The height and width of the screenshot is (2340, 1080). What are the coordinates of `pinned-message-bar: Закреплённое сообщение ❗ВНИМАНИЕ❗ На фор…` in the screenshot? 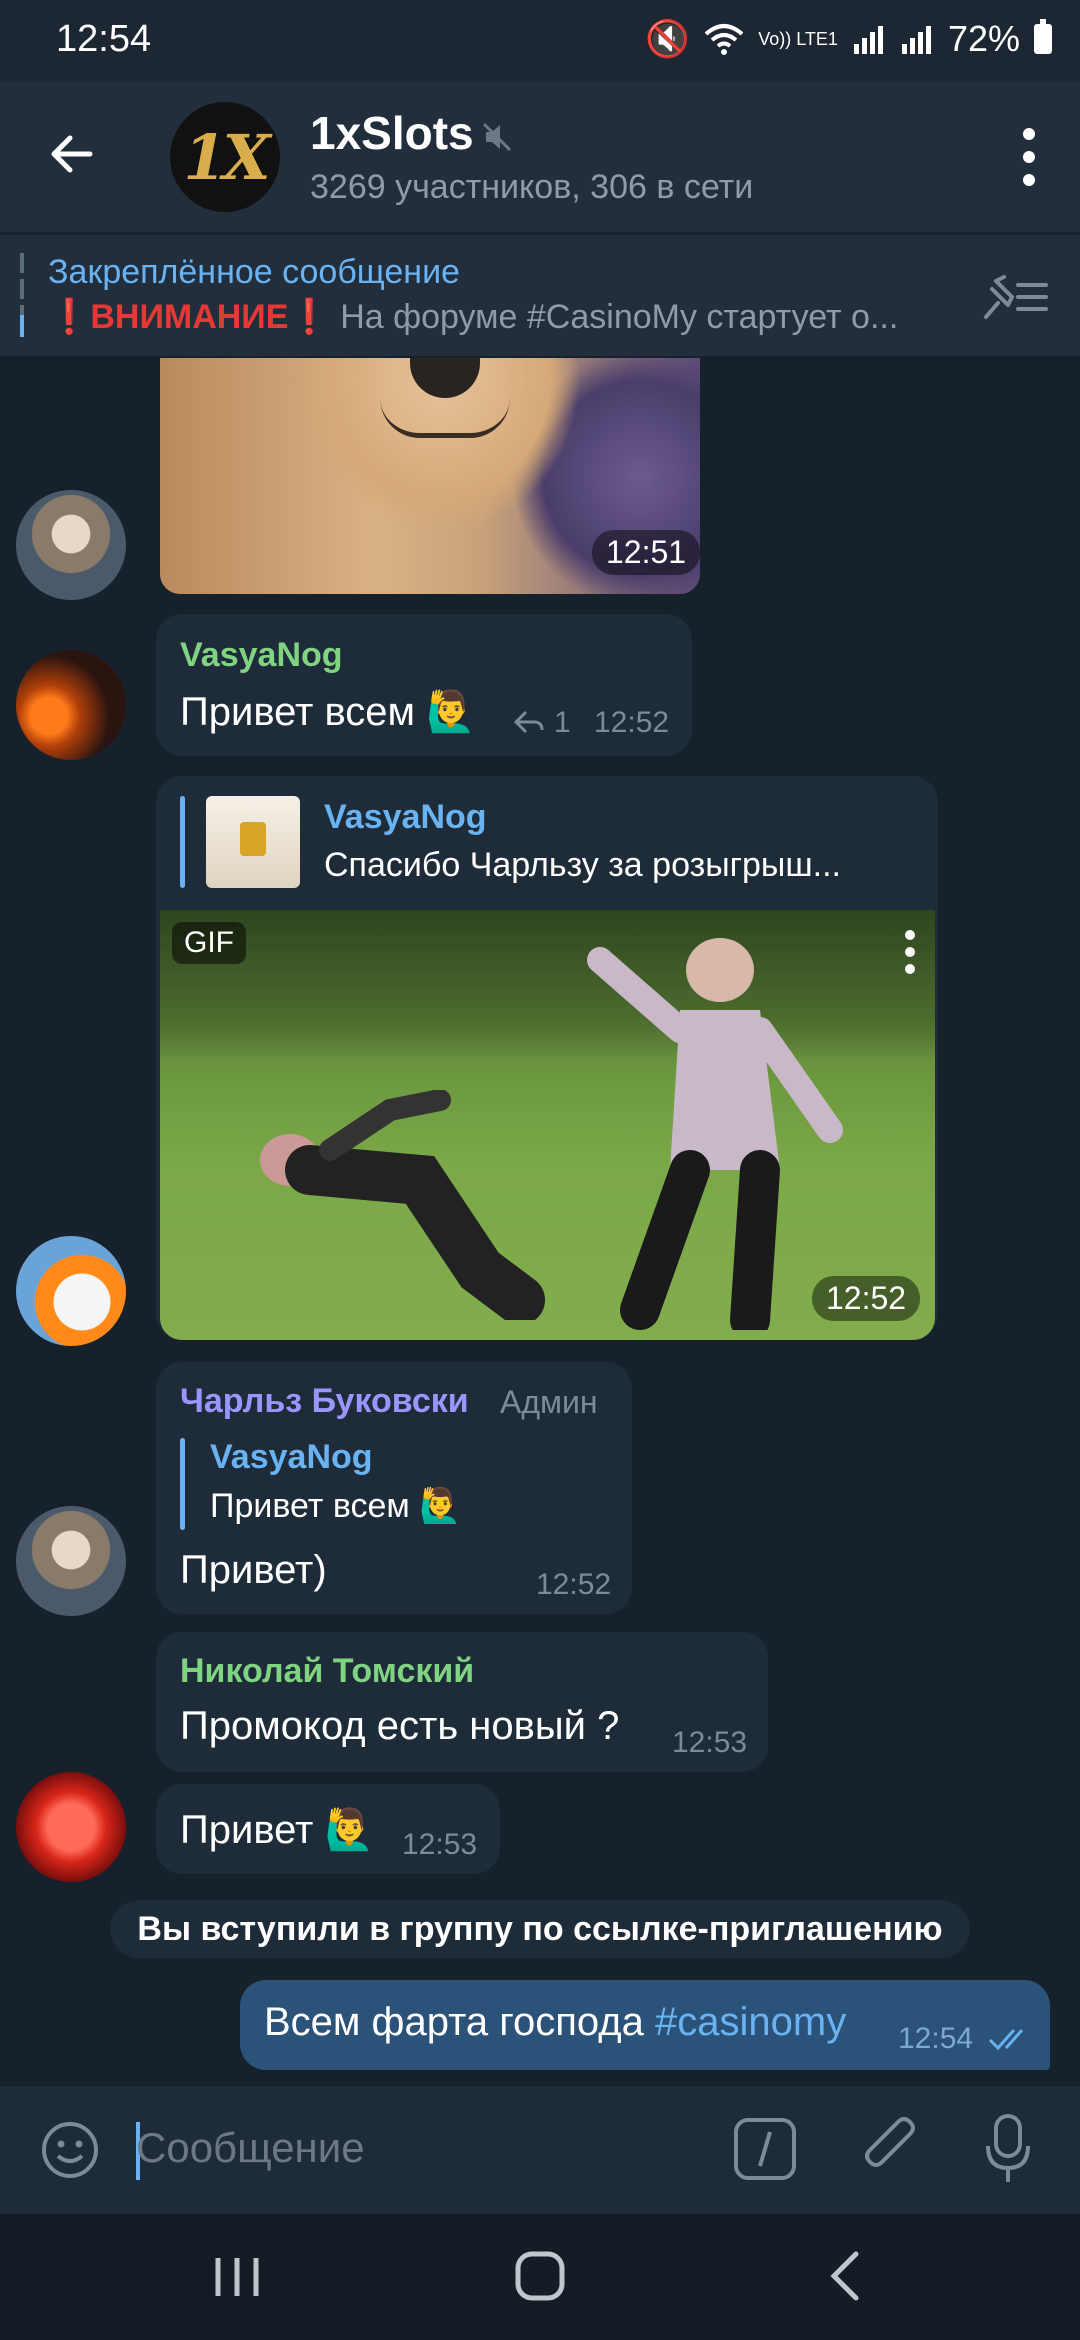 It's located at (540, 295).